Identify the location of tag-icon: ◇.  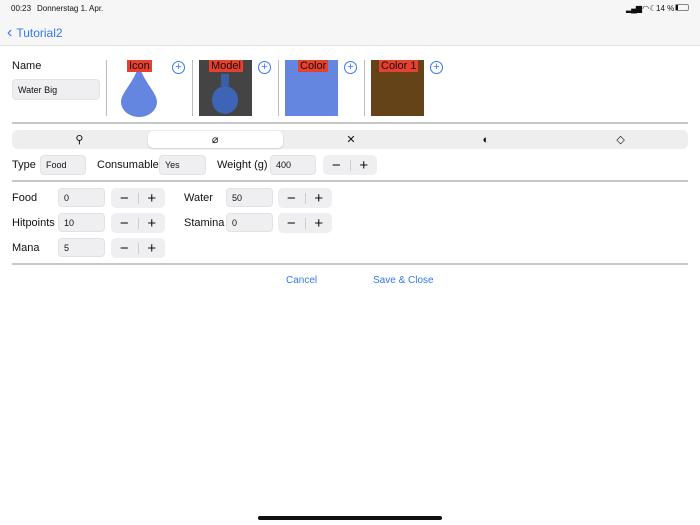
(620, 140).